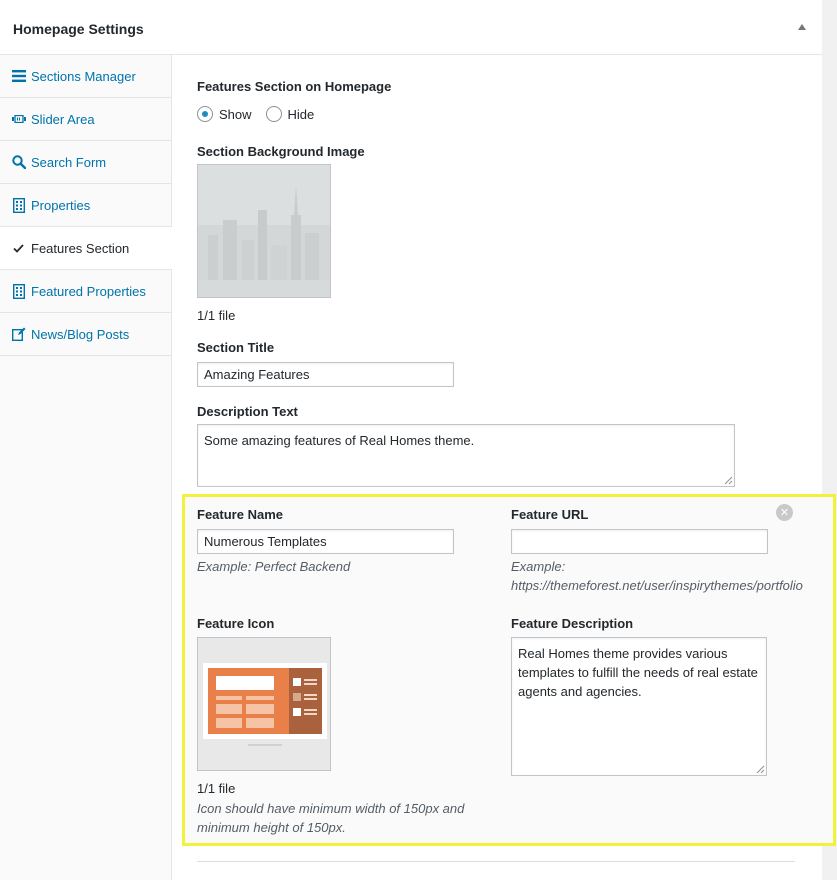 The image size is (837, 880). I want to click on tab-label: Featured Properties, so click(88, 291).